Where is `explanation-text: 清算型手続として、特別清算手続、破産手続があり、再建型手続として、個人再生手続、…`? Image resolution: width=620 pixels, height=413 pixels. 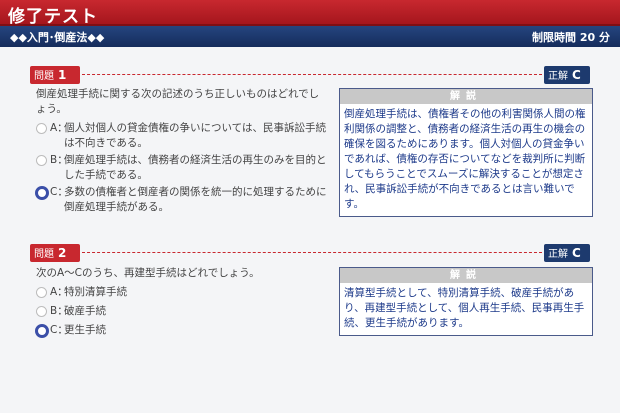 explanation-text: 清算型手続として、特別清算手続、破産手続があり、再建型手続として、個人再生手続、… is located at coordinates (464, 308).